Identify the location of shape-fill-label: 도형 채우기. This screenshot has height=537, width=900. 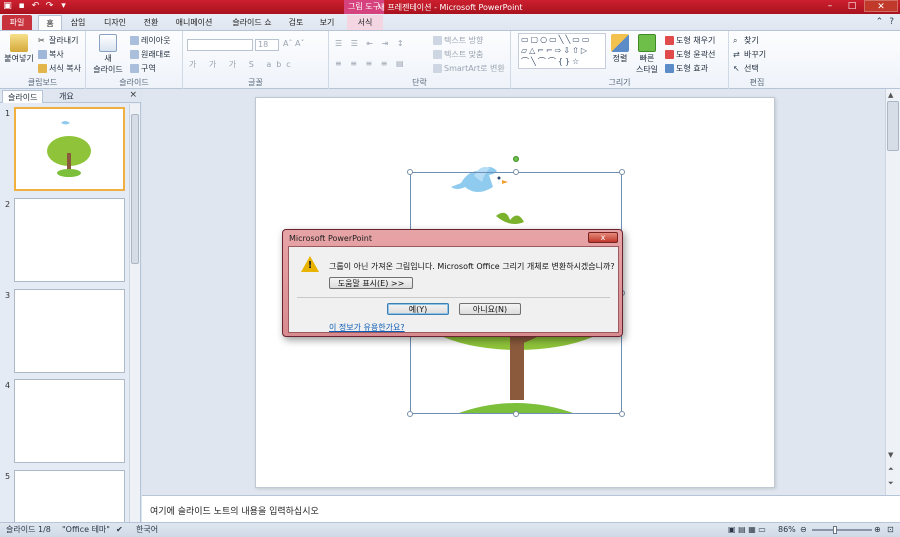
(696, 40).